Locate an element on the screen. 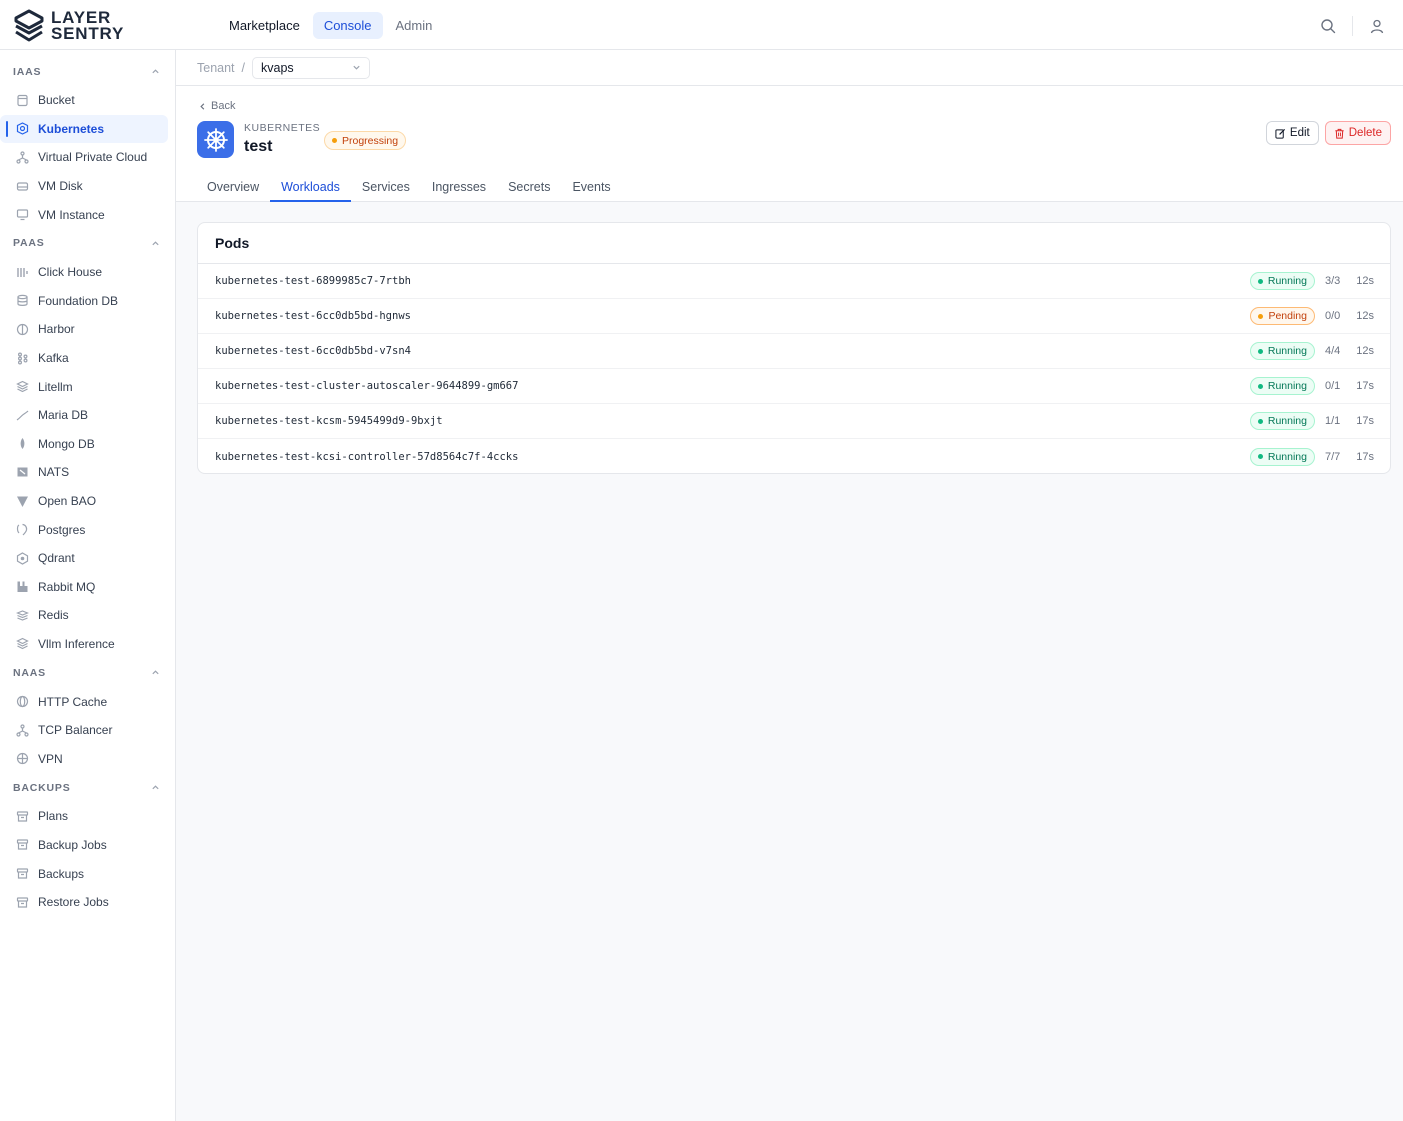 This screenshot has height=1121, width=1403. sidebar-item-backups: Backups is located at coordinates (84, 873).